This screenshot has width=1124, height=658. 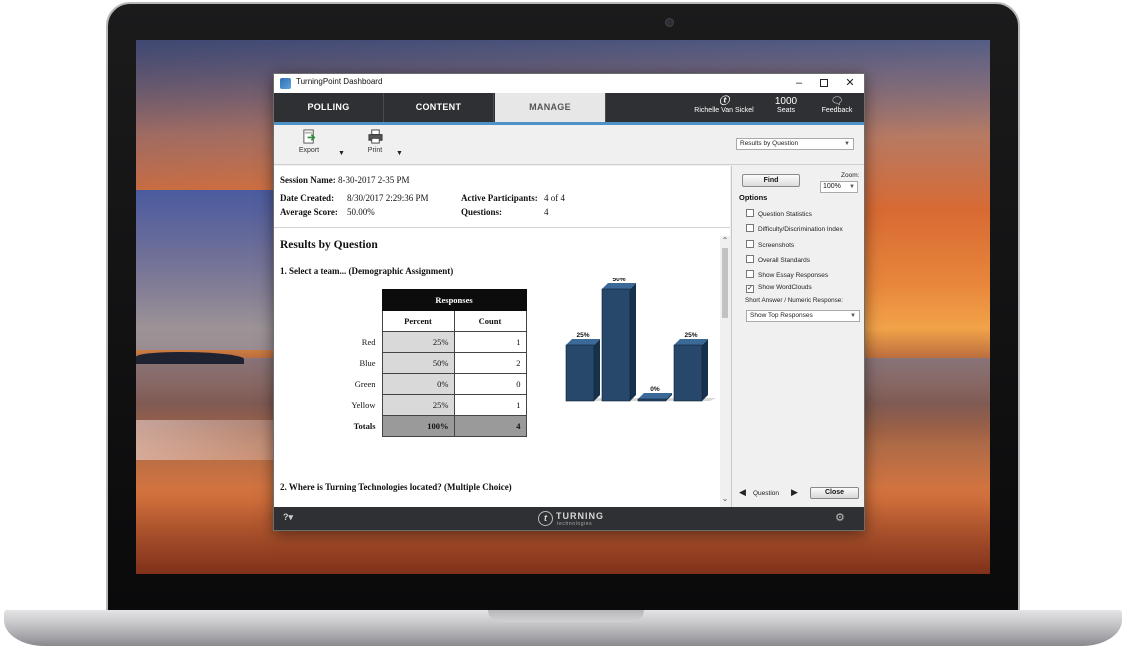 I want to click on user-icon: ⓣ, so click(x=724, y=101).